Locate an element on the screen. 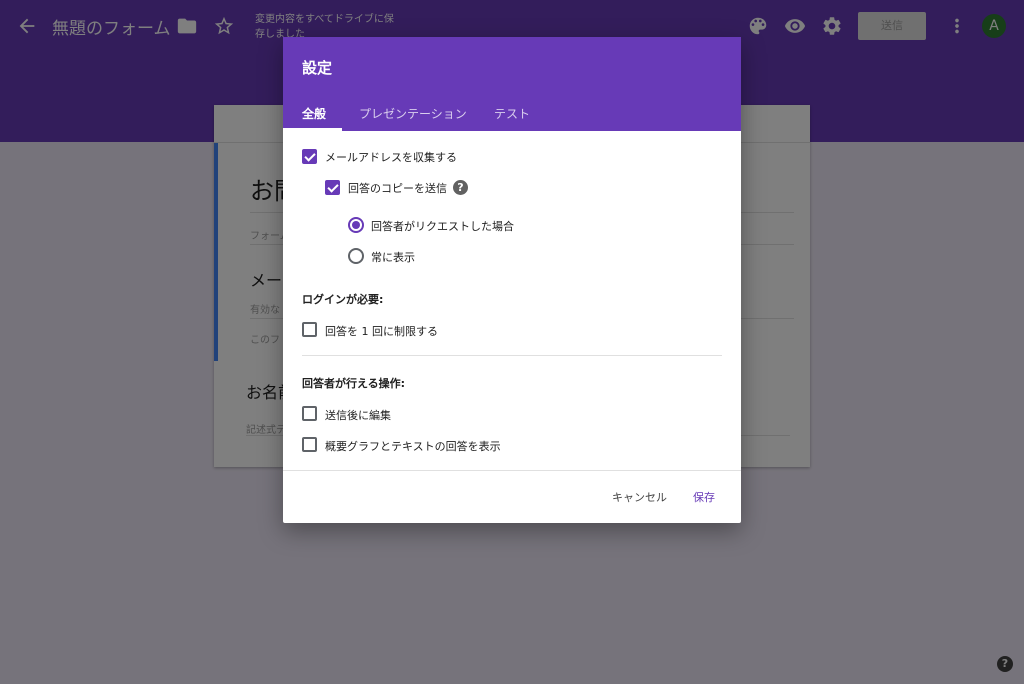 The image size is (1024, 684). send-copy-label: 回答のコピーを送信 is located at coordinates (397, 188).